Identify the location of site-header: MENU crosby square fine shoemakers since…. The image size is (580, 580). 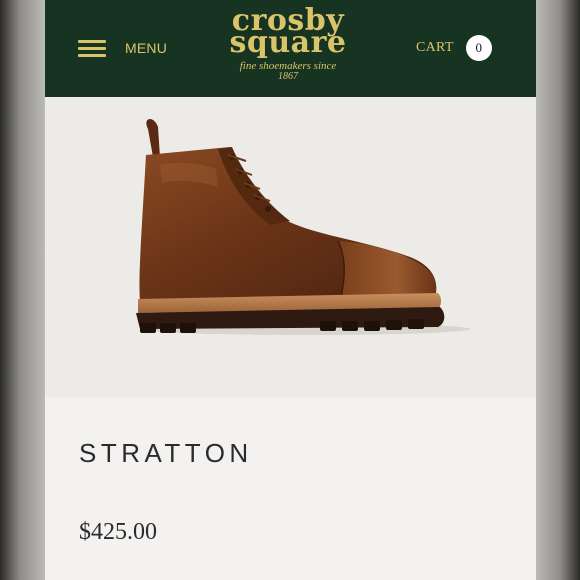
(290, 48).